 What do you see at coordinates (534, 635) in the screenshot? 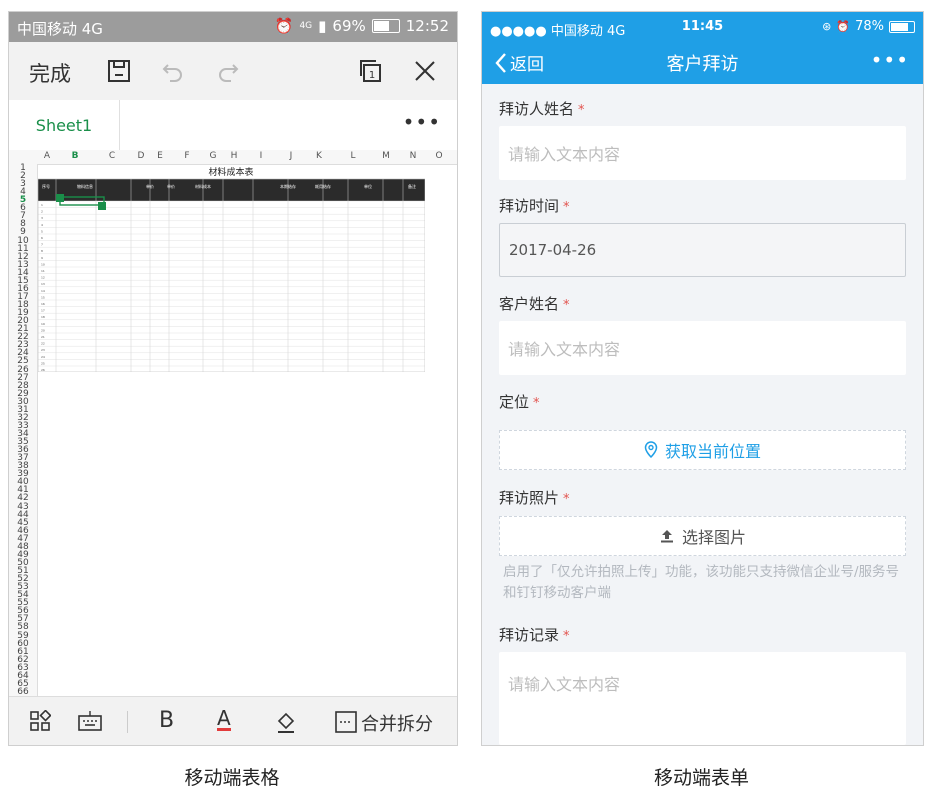
I see `field-label-visit-record: 拜访记录 *` at bounding box center [534, 635].